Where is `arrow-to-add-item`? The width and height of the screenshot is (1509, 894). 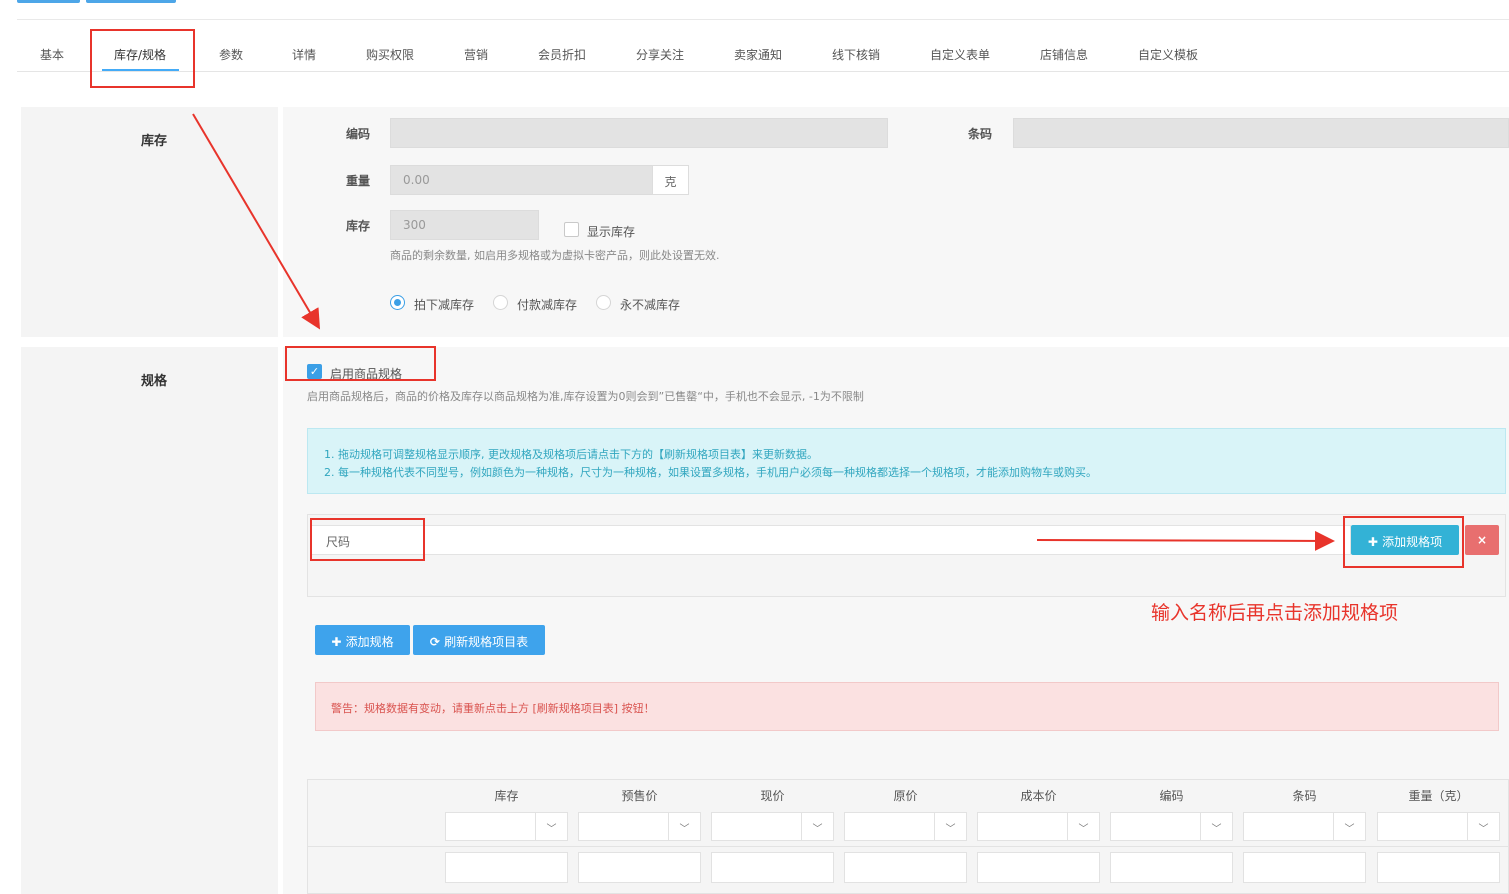 arrow-to-add-item is located at coordinates (1185, 540).